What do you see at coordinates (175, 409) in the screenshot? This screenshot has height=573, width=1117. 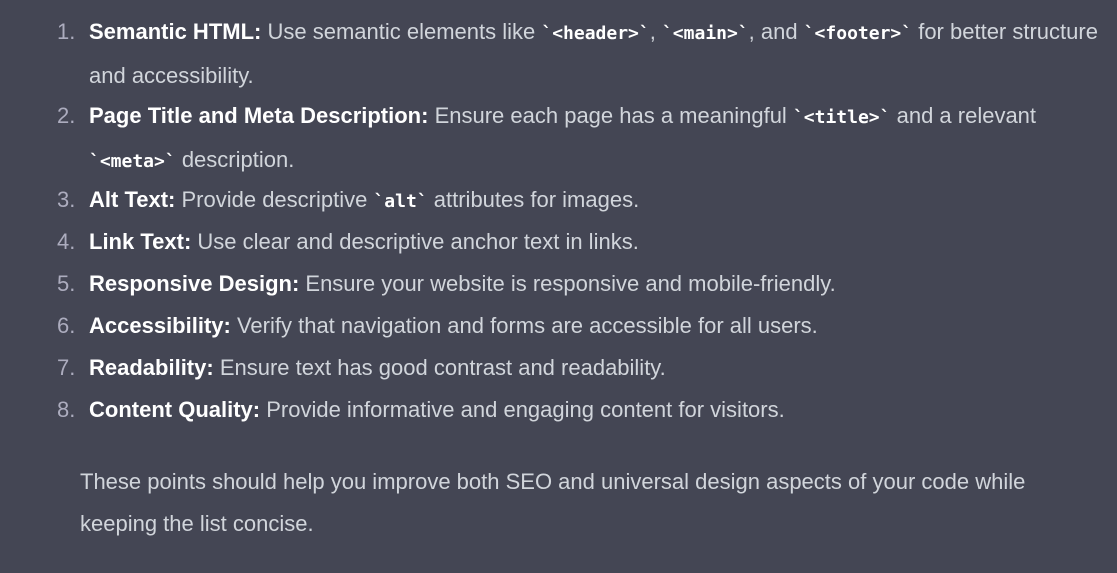 I see `item-title: Content Quality:` at bounding box center [175, 409].